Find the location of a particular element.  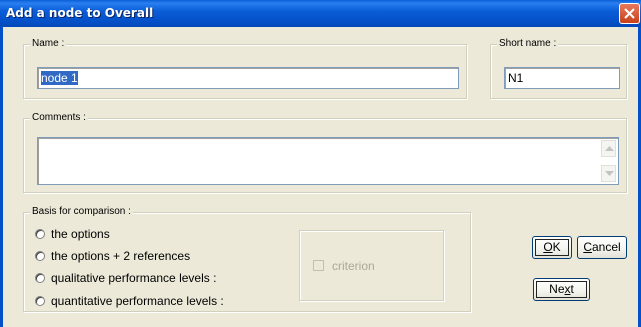

name-value: node 1 is located at coordinates (59, 78).